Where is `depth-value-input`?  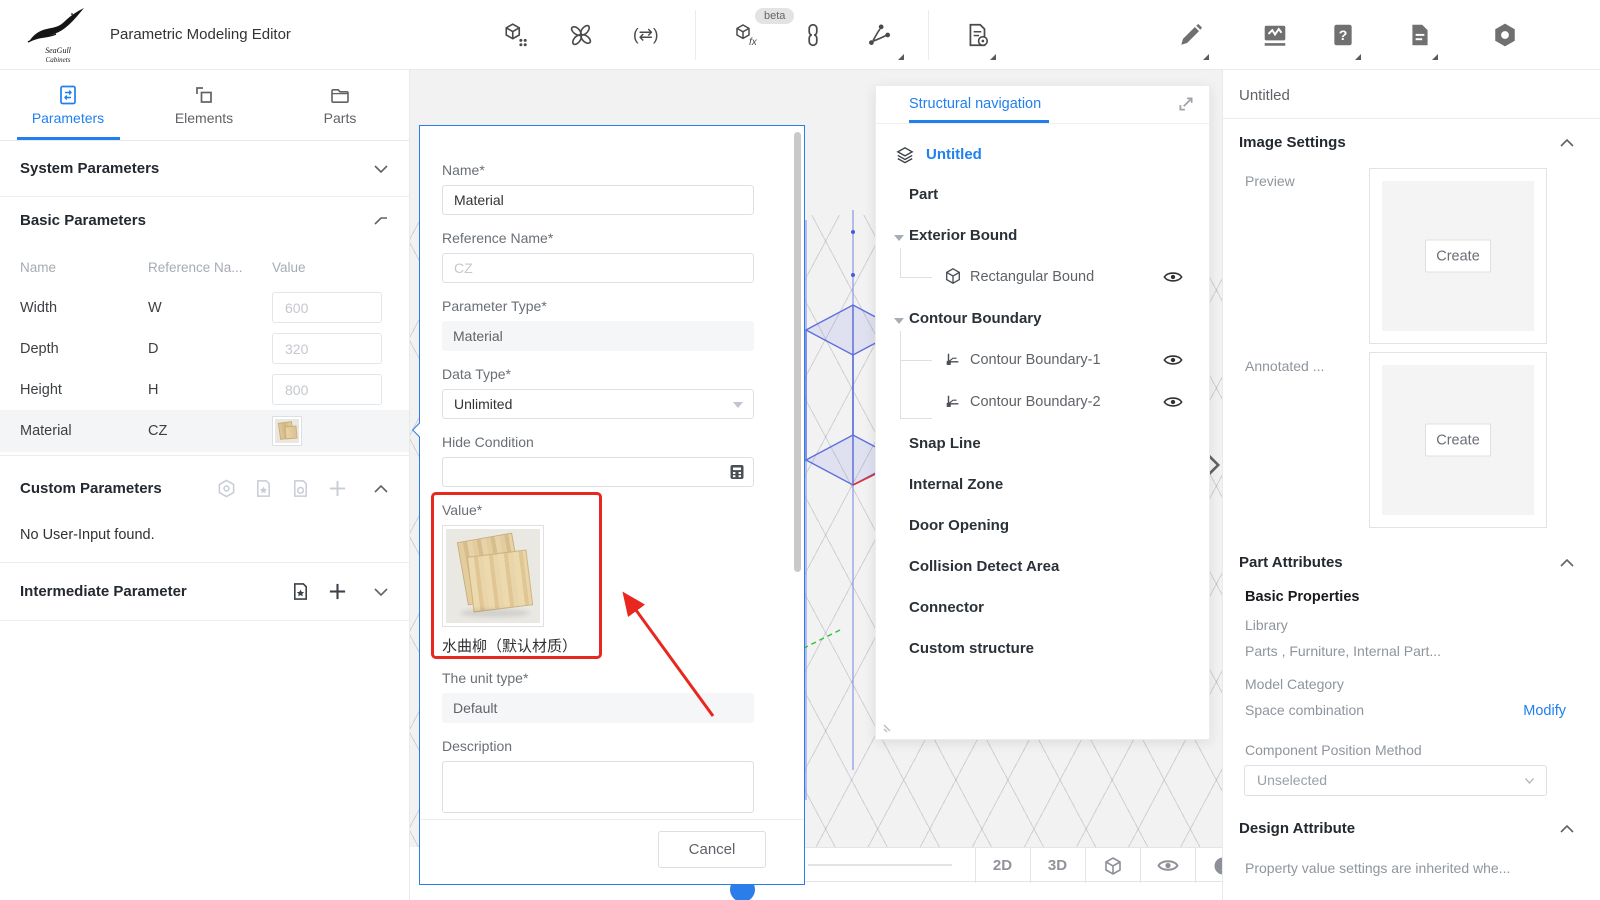 depth-value-input is located at coordinates (327, 348).